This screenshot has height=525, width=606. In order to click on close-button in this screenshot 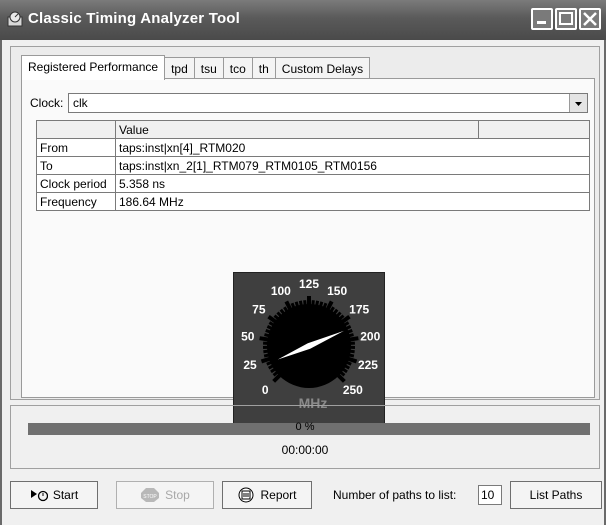, I will do `click(590, 19)`.